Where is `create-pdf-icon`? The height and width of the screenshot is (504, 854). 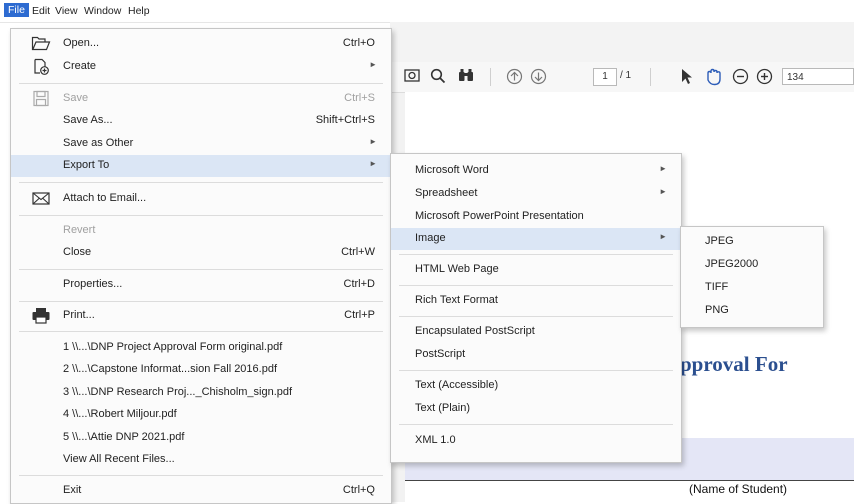
create-pdf-icon is located at coordinates (41, 66).